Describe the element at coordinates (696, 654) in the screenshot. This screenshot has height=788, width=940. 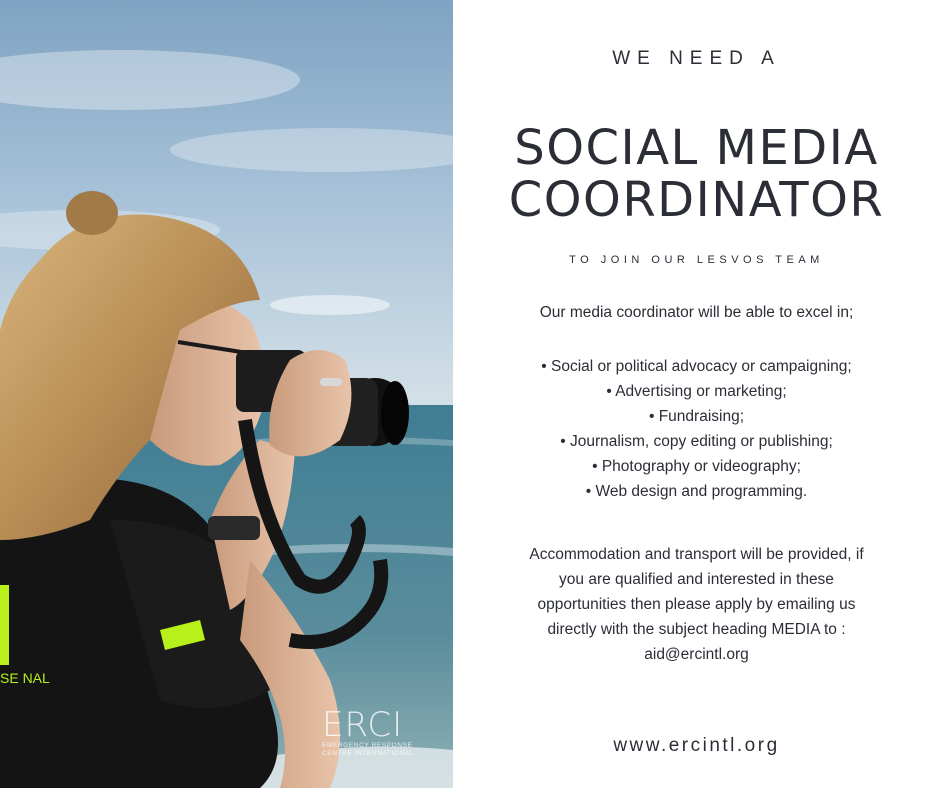
I see `contact-email: aid@ercintl.org` at that location.